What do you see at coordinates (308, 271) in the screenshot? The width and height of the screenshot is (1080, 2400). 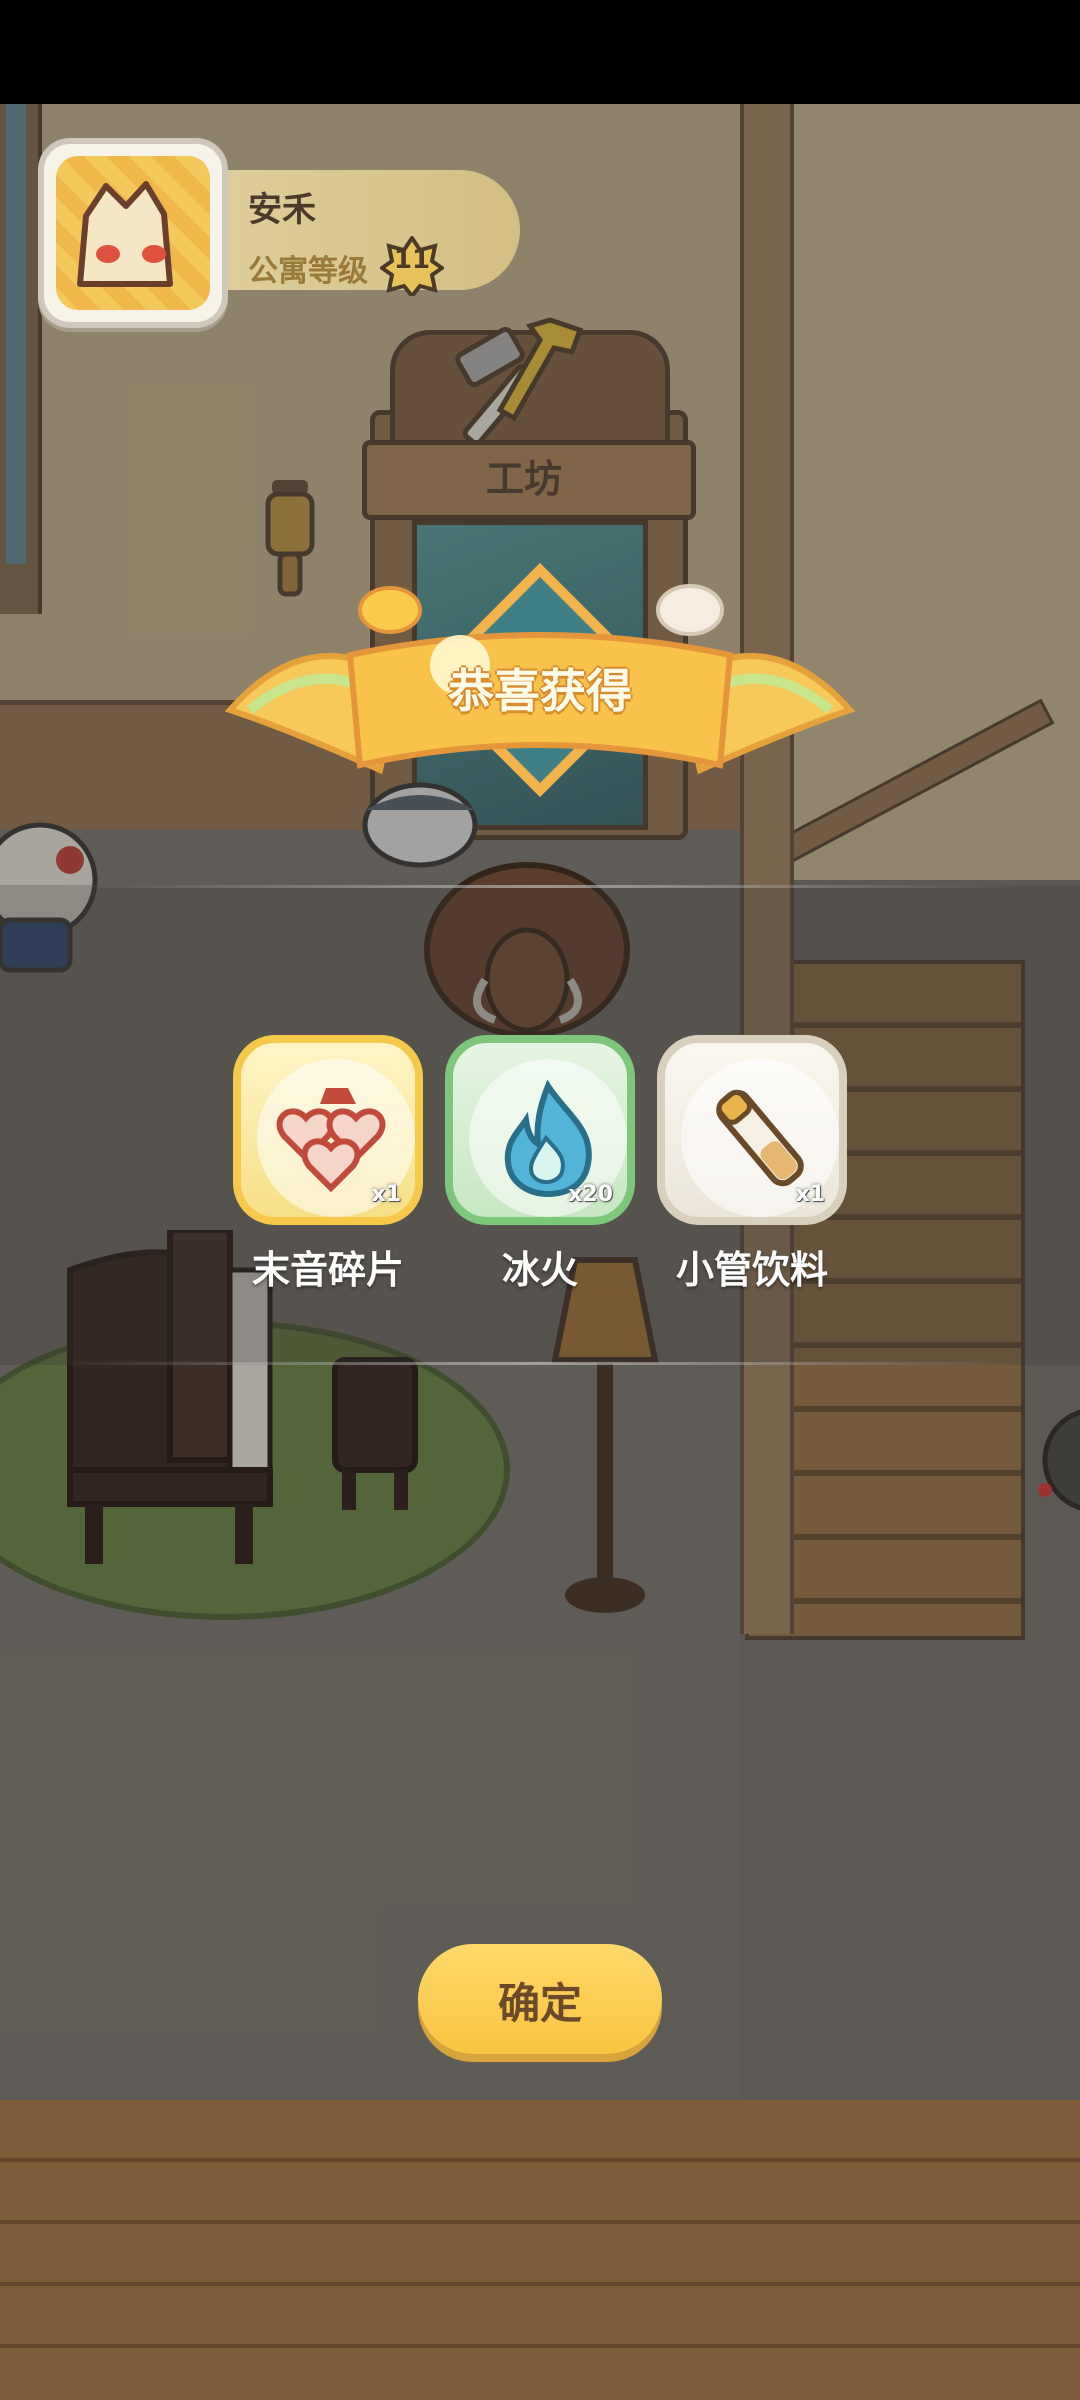 I see `apartment-level-label: 公寓等级` at bounding box center [308, 271].